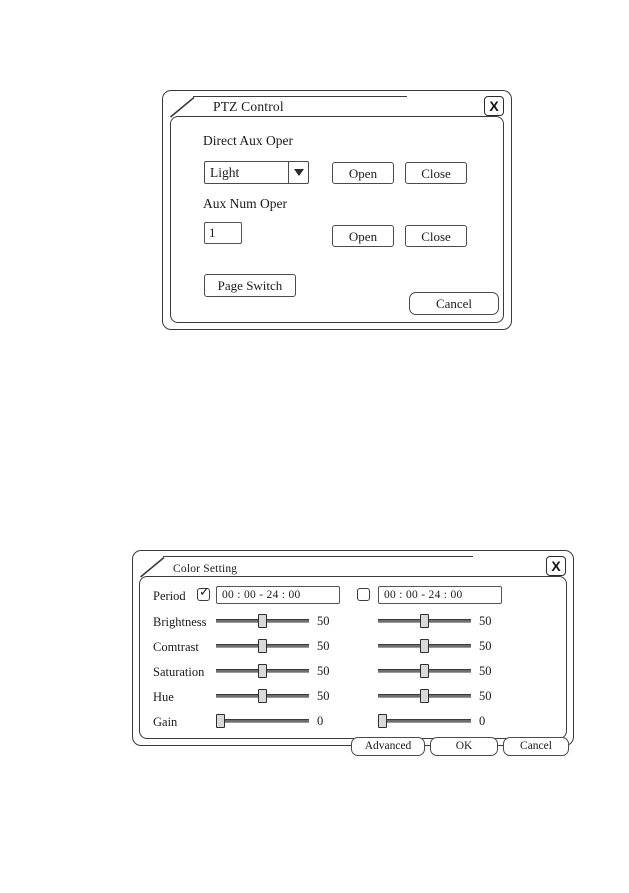 Image resolution: width=629 pixels, height=893 pixels. What do you see at coordinates (388, 746) in the screenshot?
I see `advanced-button: Advanced` at bounding box center [388, 746].